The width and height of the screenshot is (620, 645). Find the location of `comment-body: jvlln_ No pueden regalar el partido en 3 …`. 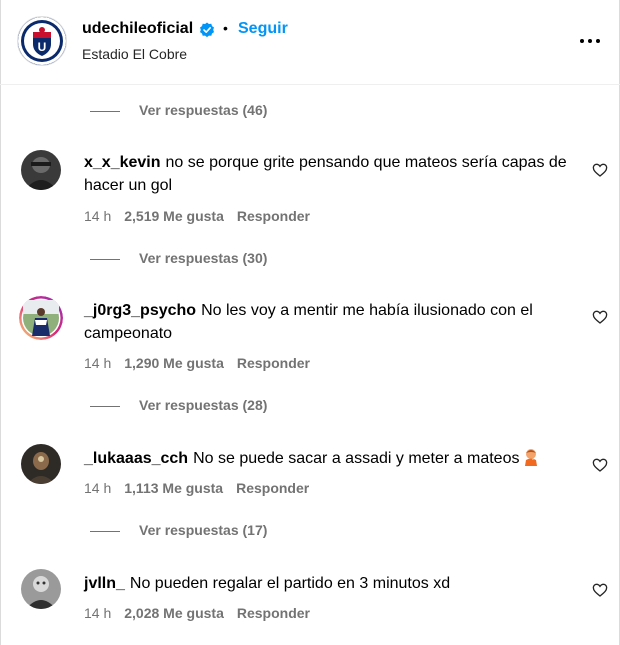

comment-body: jvlln_ No pueden regalar el partido en 3 … is located at coordinates (330, 583).